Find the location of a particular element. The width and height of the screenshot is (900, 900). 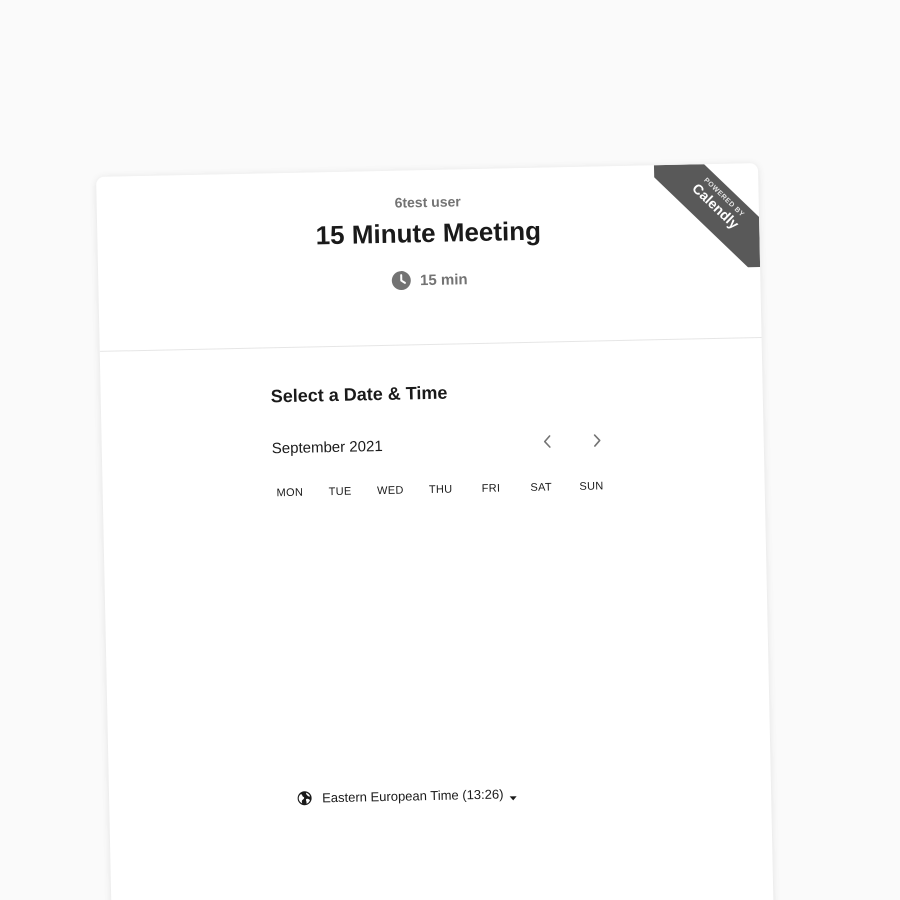

next-month-button is located at coordinates (596, 441).